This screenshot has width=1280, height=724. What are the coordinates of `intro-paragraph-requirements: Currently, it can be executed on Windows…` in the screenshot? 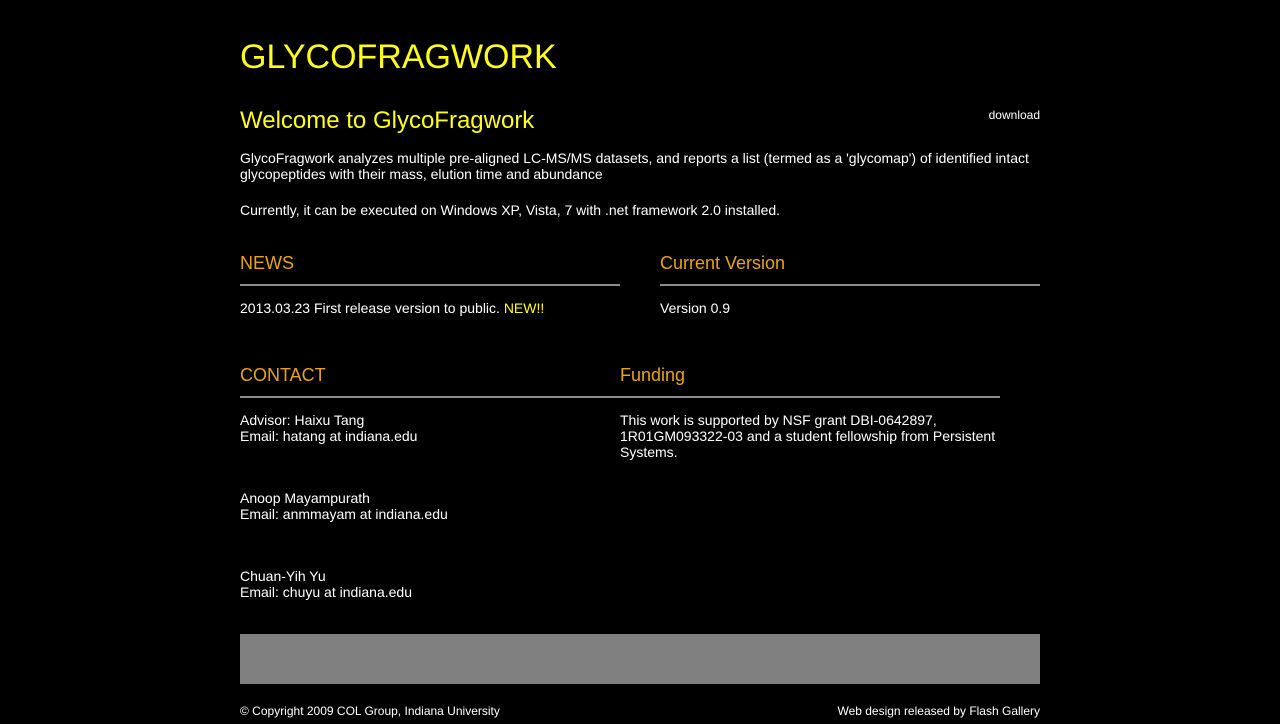 It's located at (510, 210).